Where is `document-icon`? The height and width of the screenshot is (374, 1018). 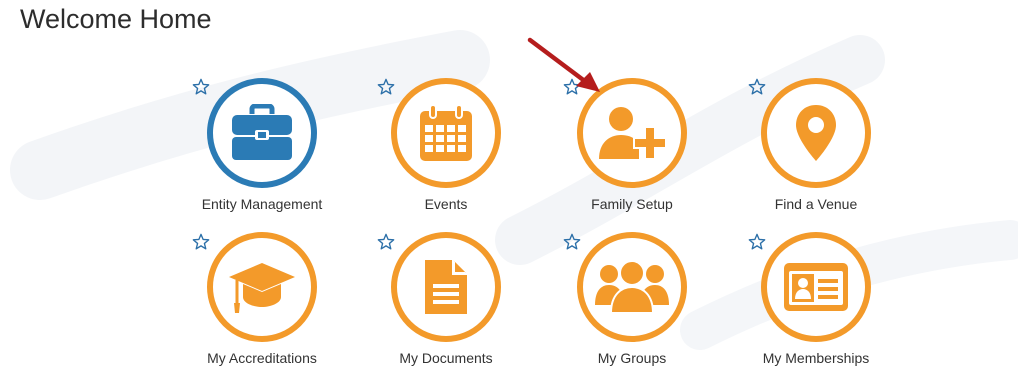 document-icon is located at coordinates (446, 287).